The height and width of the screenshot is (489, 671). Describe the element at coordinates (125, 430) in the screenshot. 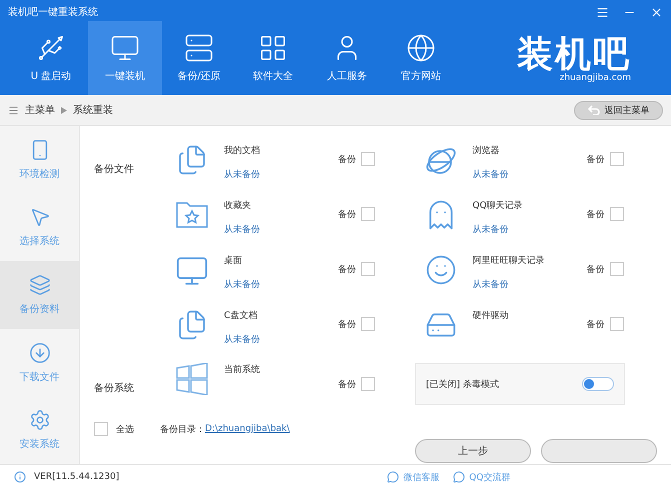

I see `checkbox-label: 全选` at that location.